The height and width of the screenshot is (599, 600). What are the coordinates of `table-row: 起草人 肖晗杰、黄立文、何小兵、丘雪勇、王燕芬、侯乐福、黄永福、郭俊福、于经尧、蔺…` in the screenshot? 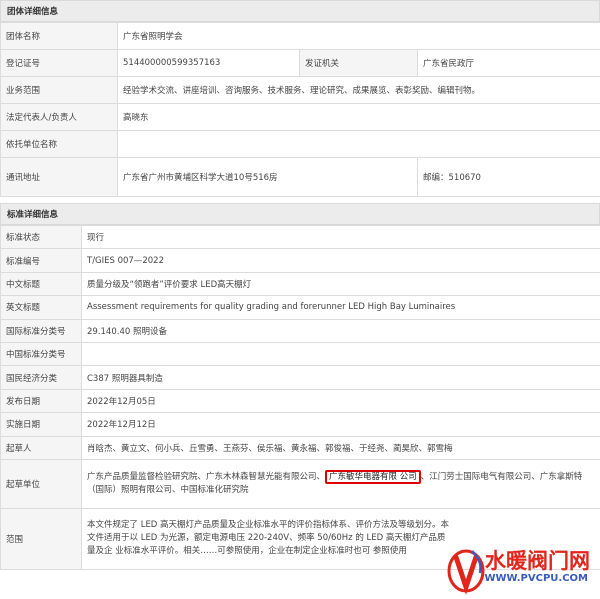 It's located at (300, 447).